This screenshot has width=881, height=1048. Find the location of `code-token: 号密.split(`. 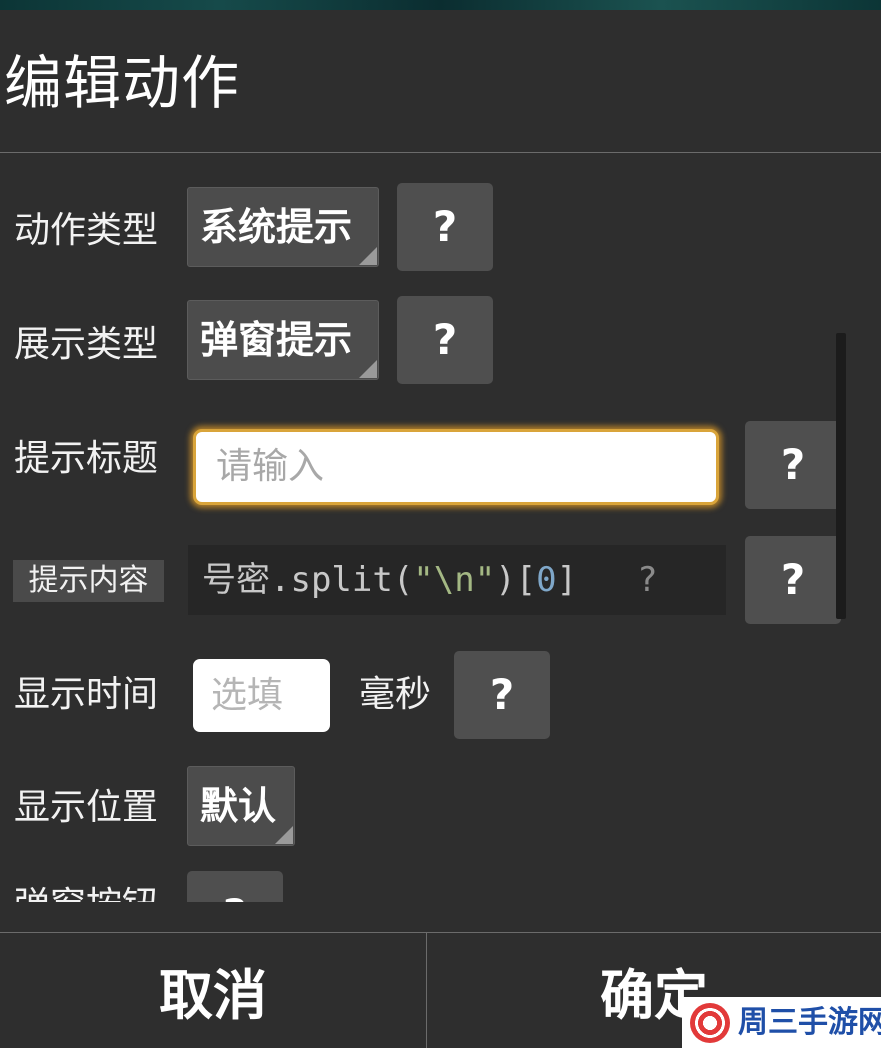

code-token: 号密.split( is located at coordinates (308, 580).